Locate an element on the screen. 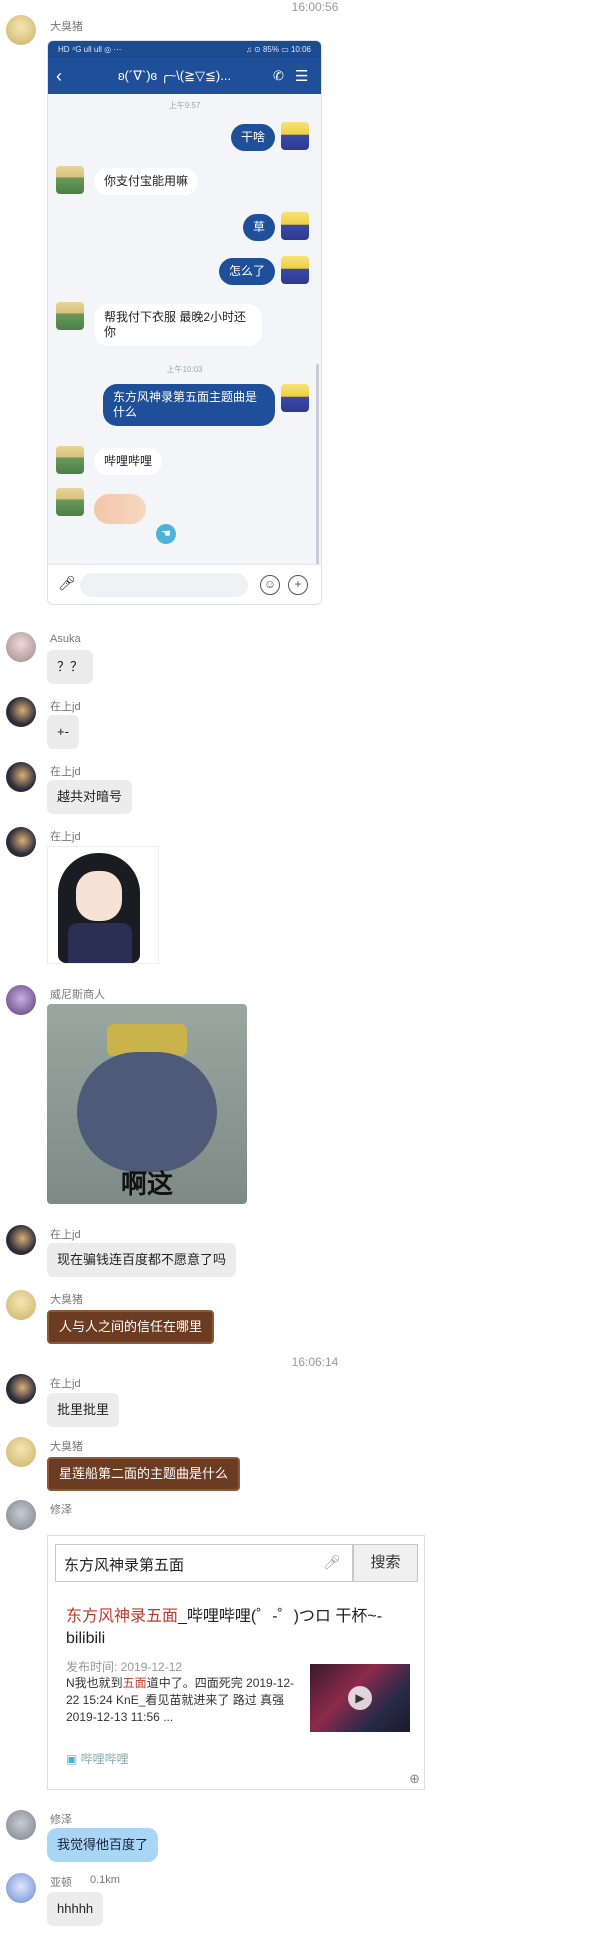  status-left: HD ⁴G ull ull ◎ ⋯ is located at coordinates (90, 49).